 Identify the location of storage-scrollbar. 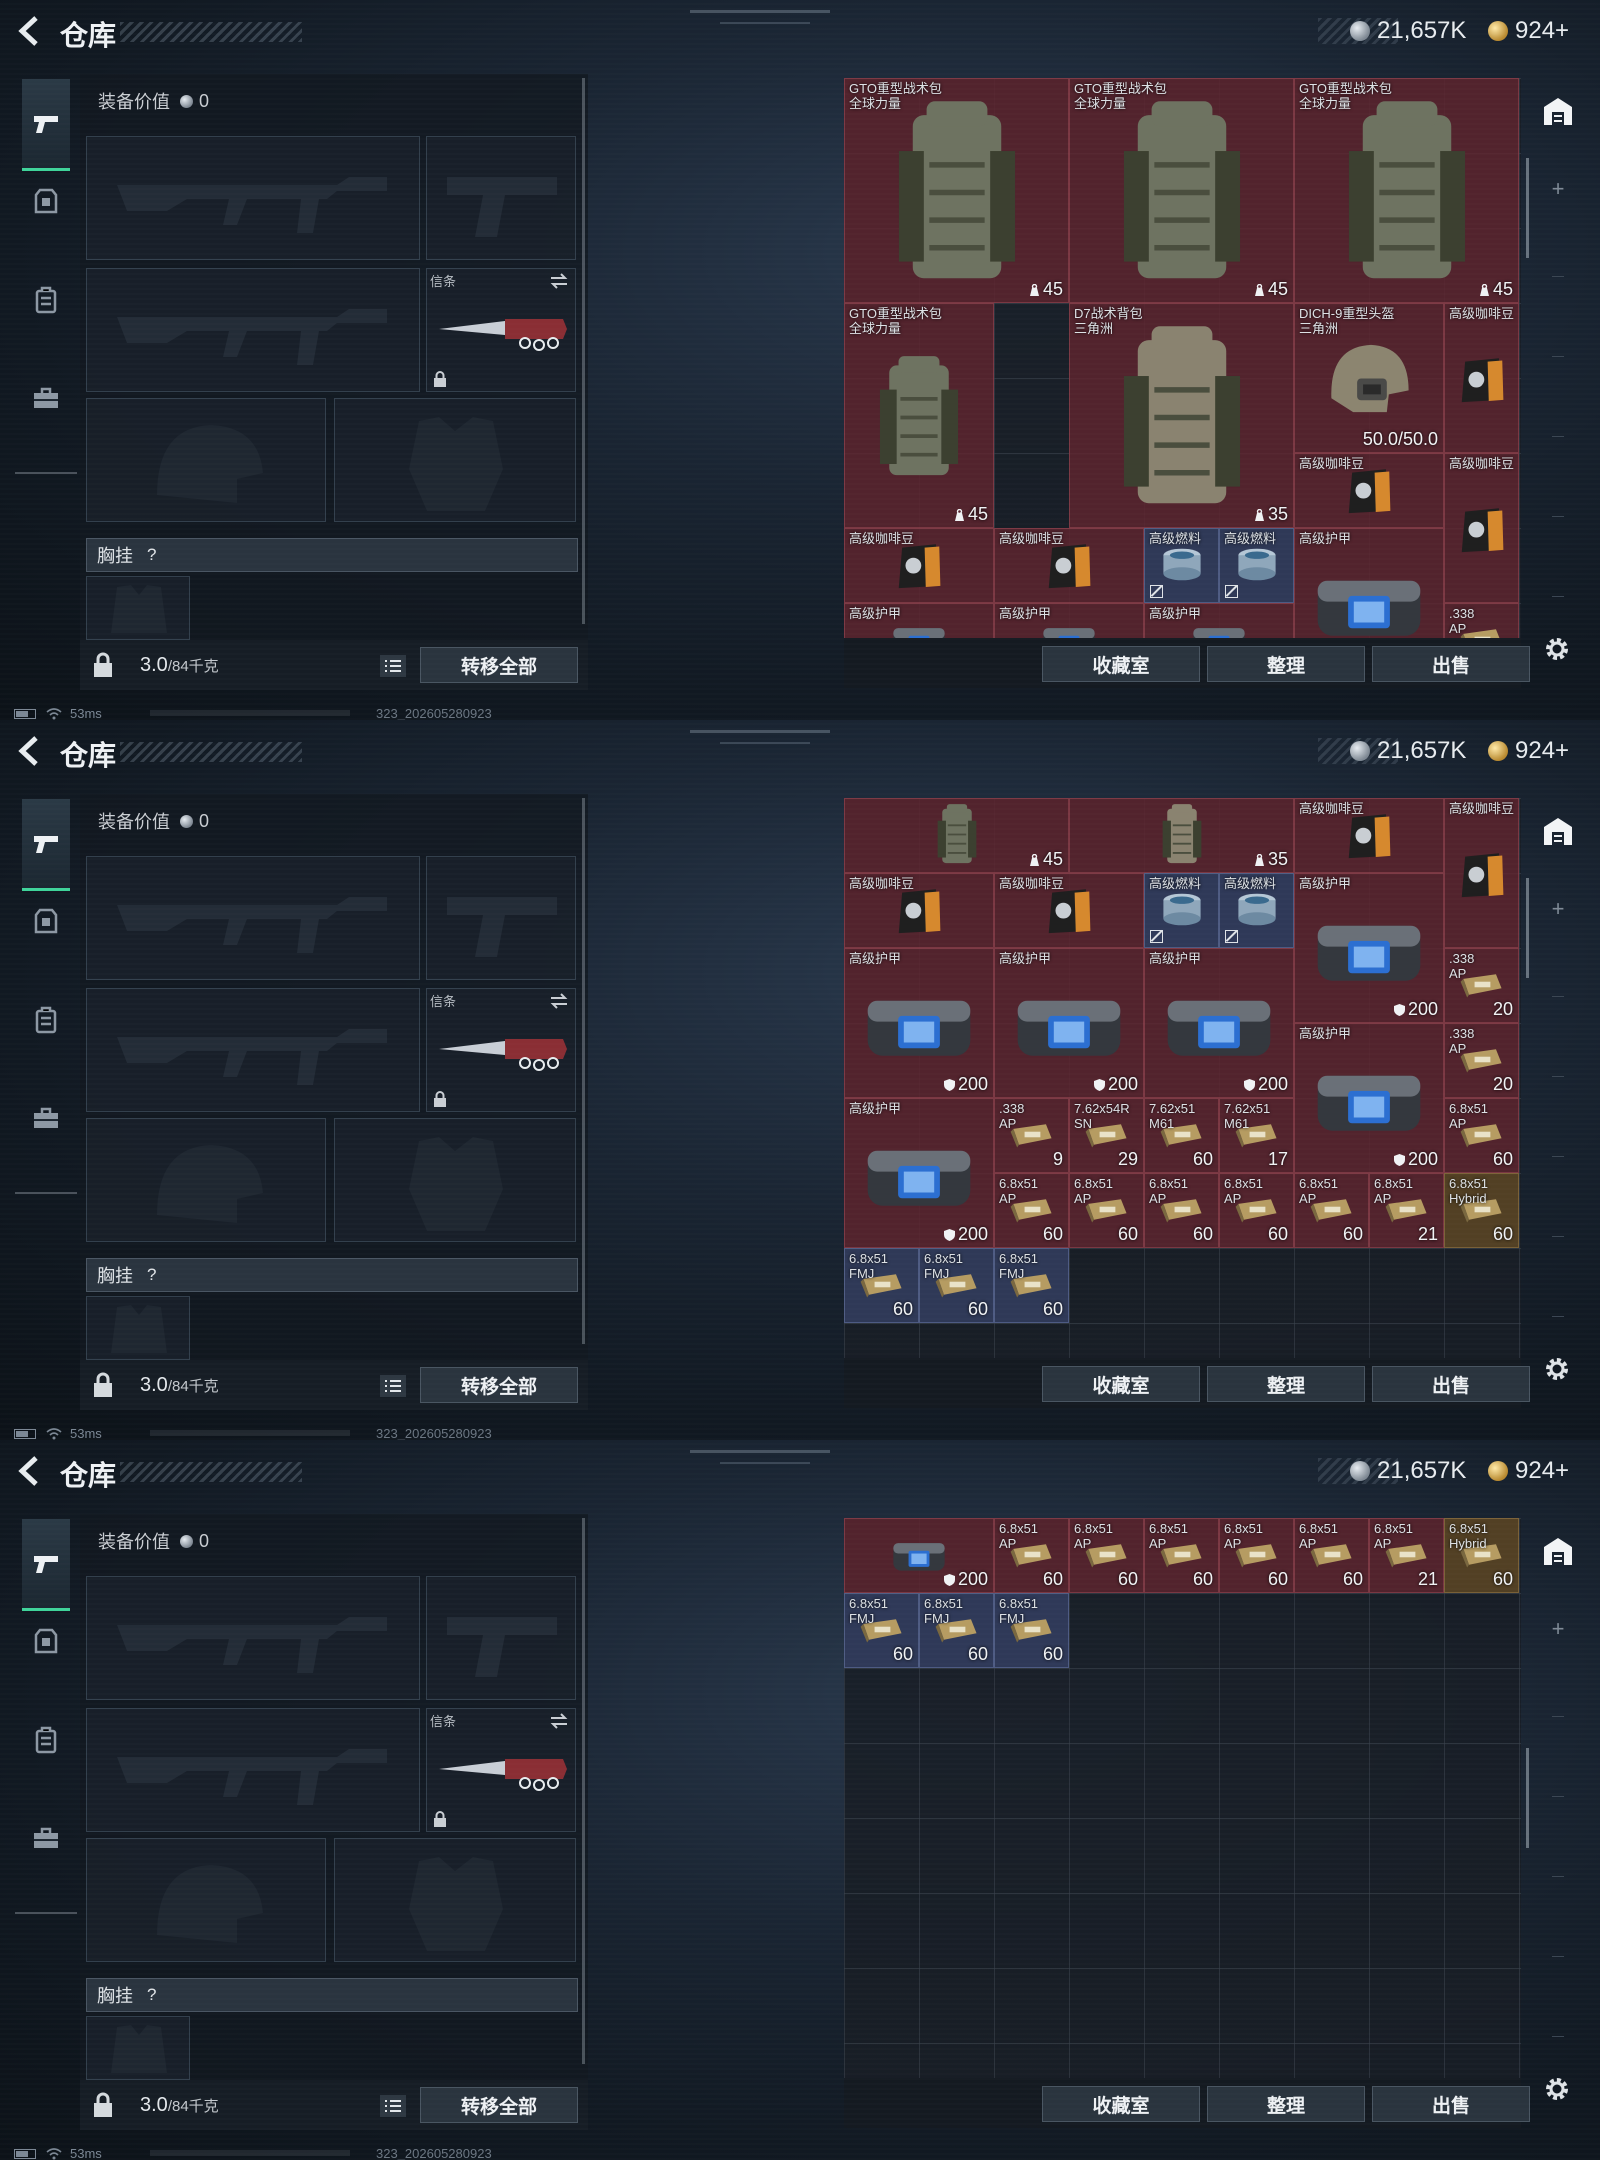
(1527, 208).